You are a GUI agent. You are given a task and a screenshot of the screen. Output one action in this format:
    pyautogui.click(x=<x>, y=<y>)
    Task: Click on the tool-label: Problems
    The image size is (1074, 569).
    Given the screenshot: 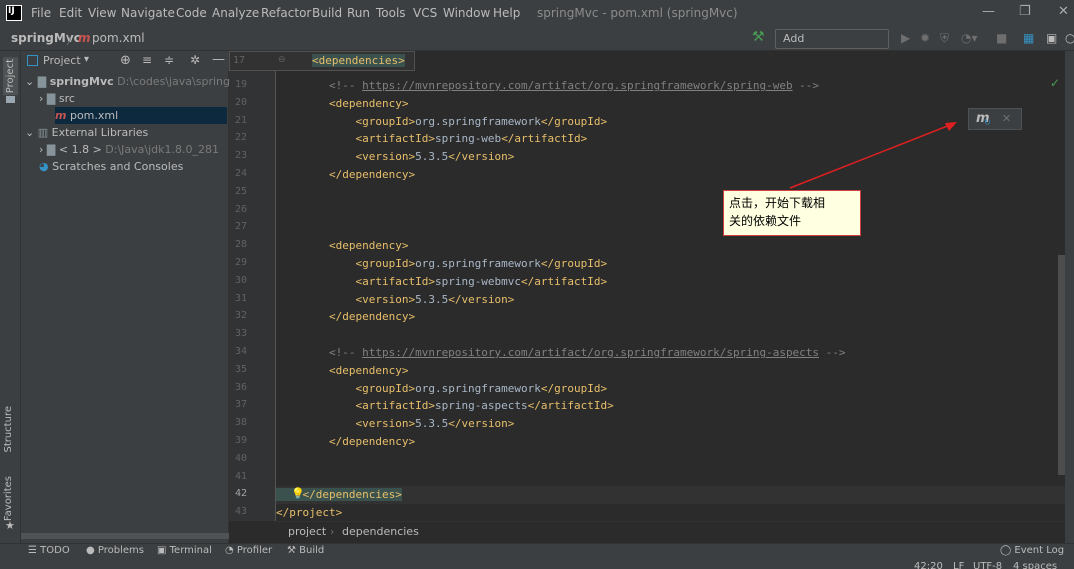 What is the action you would take?
    pyautogui.click(x=120, y=550)
    